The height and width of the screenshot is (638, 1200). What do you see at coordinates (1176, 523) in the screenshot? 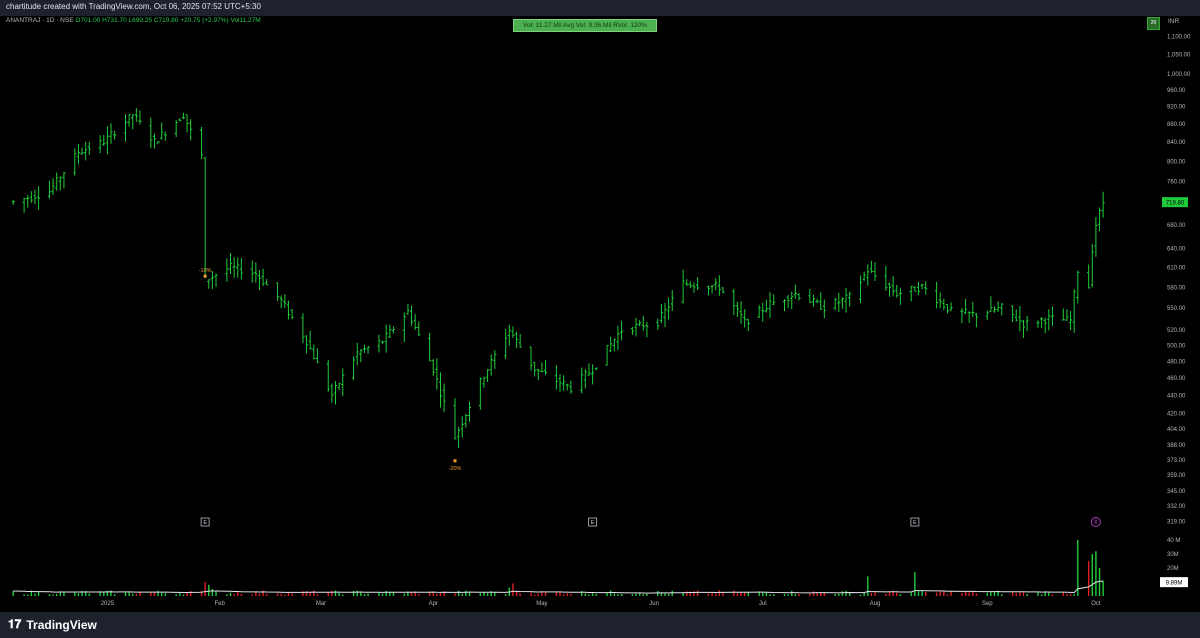
I see `y-tick-label: 319.00` at bounding box center [1176, 523].